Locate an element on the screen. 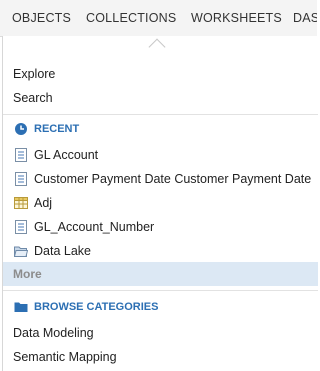  tab-collections: COLLECTIONS is located at coordinates (131, 18).